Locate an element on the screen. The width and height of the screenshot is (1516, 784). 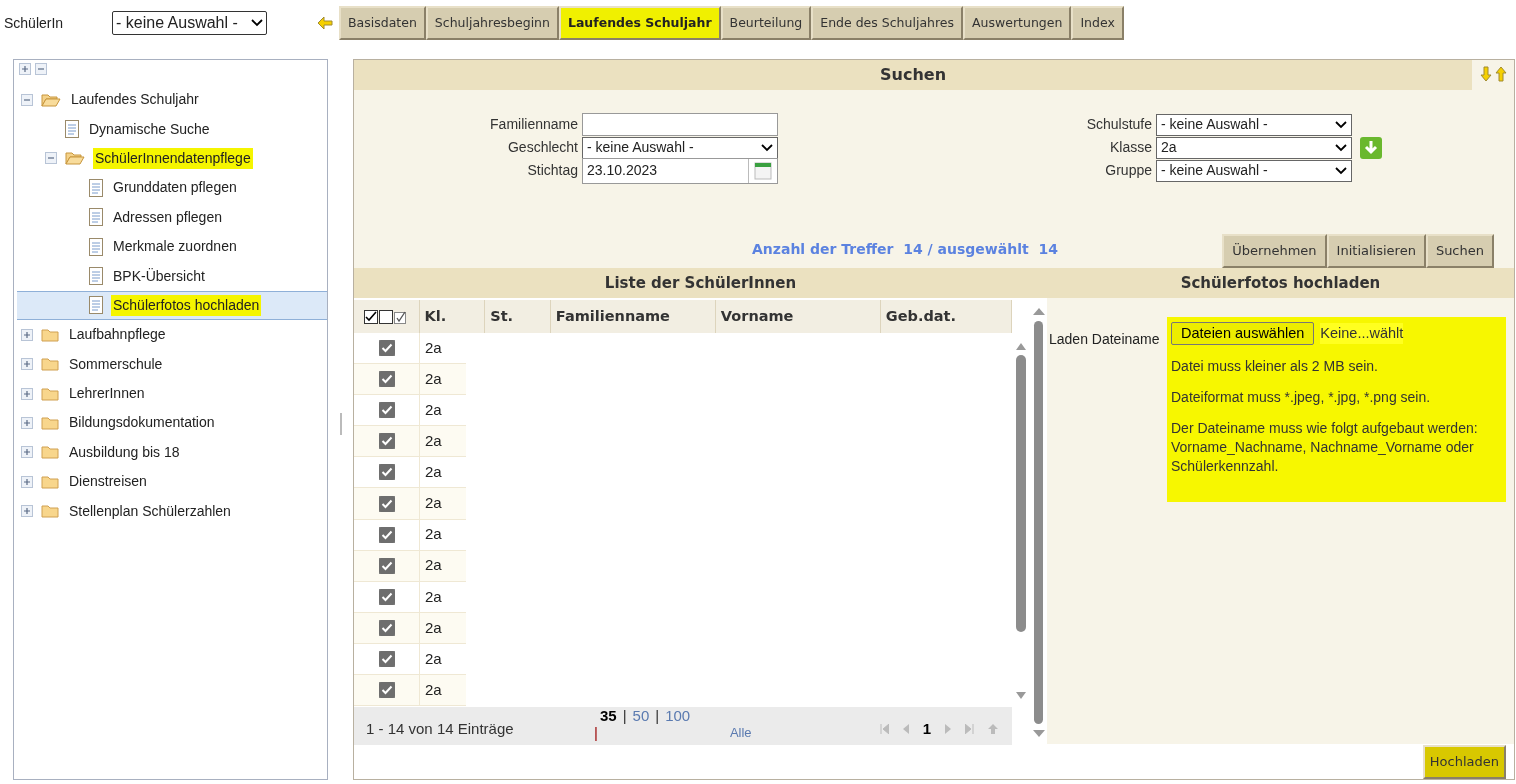
column-header: Geb.dat. is located at coordinates (946, 316).